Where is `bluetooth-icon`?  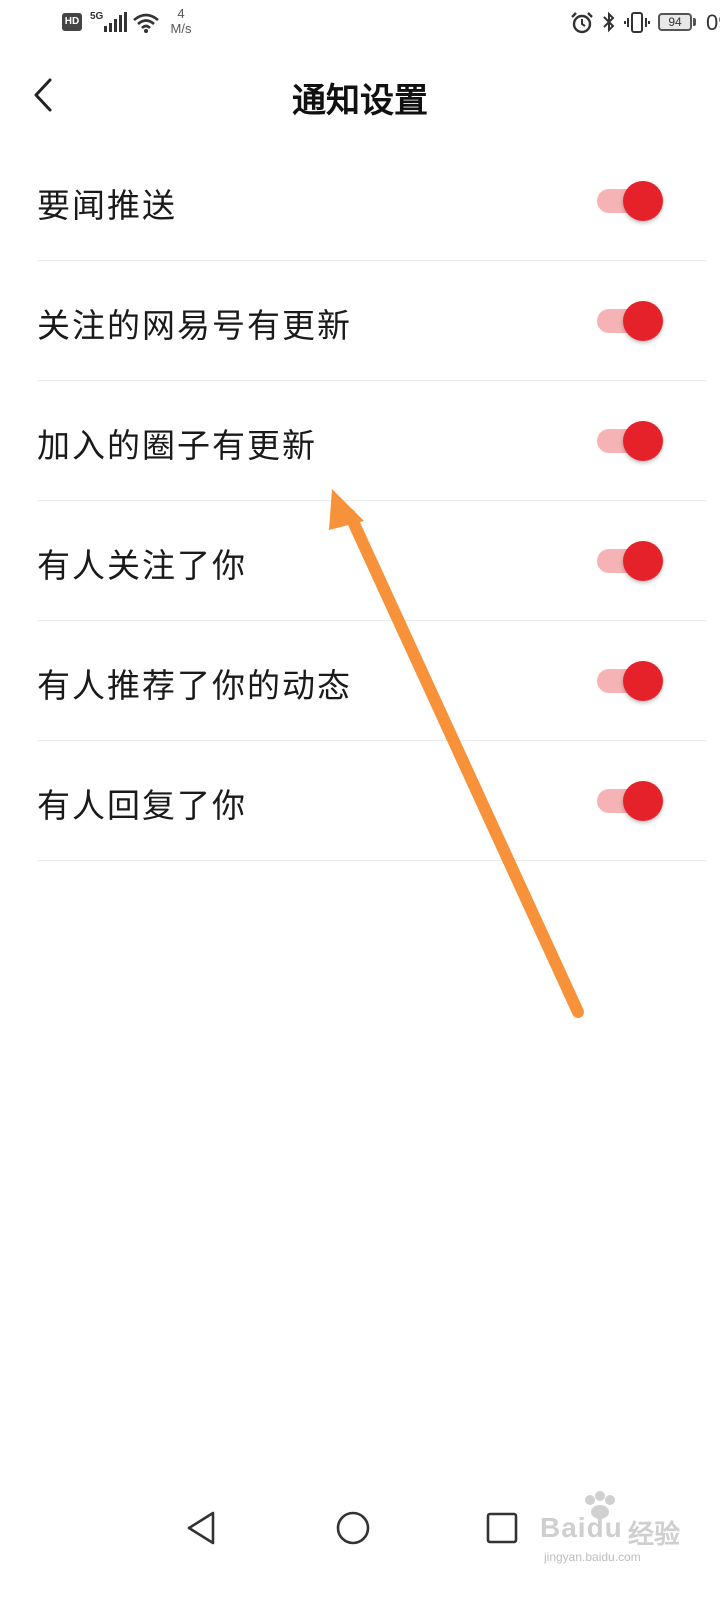
bluetooth-icon is located at coordinates (609, 22).